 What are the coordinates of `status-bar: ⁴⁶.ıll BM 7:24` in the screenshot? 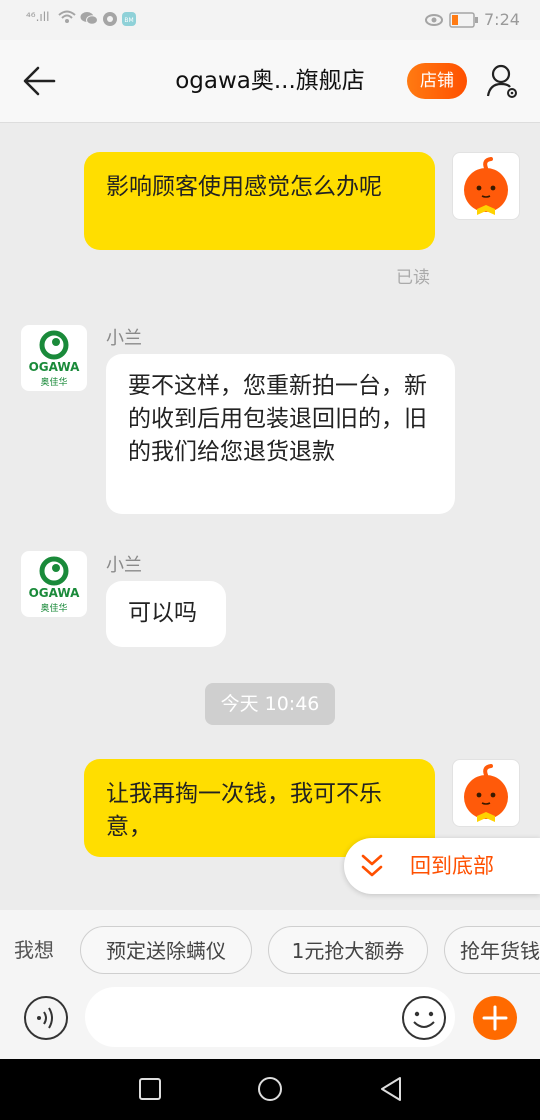 It's located at (270, 20).